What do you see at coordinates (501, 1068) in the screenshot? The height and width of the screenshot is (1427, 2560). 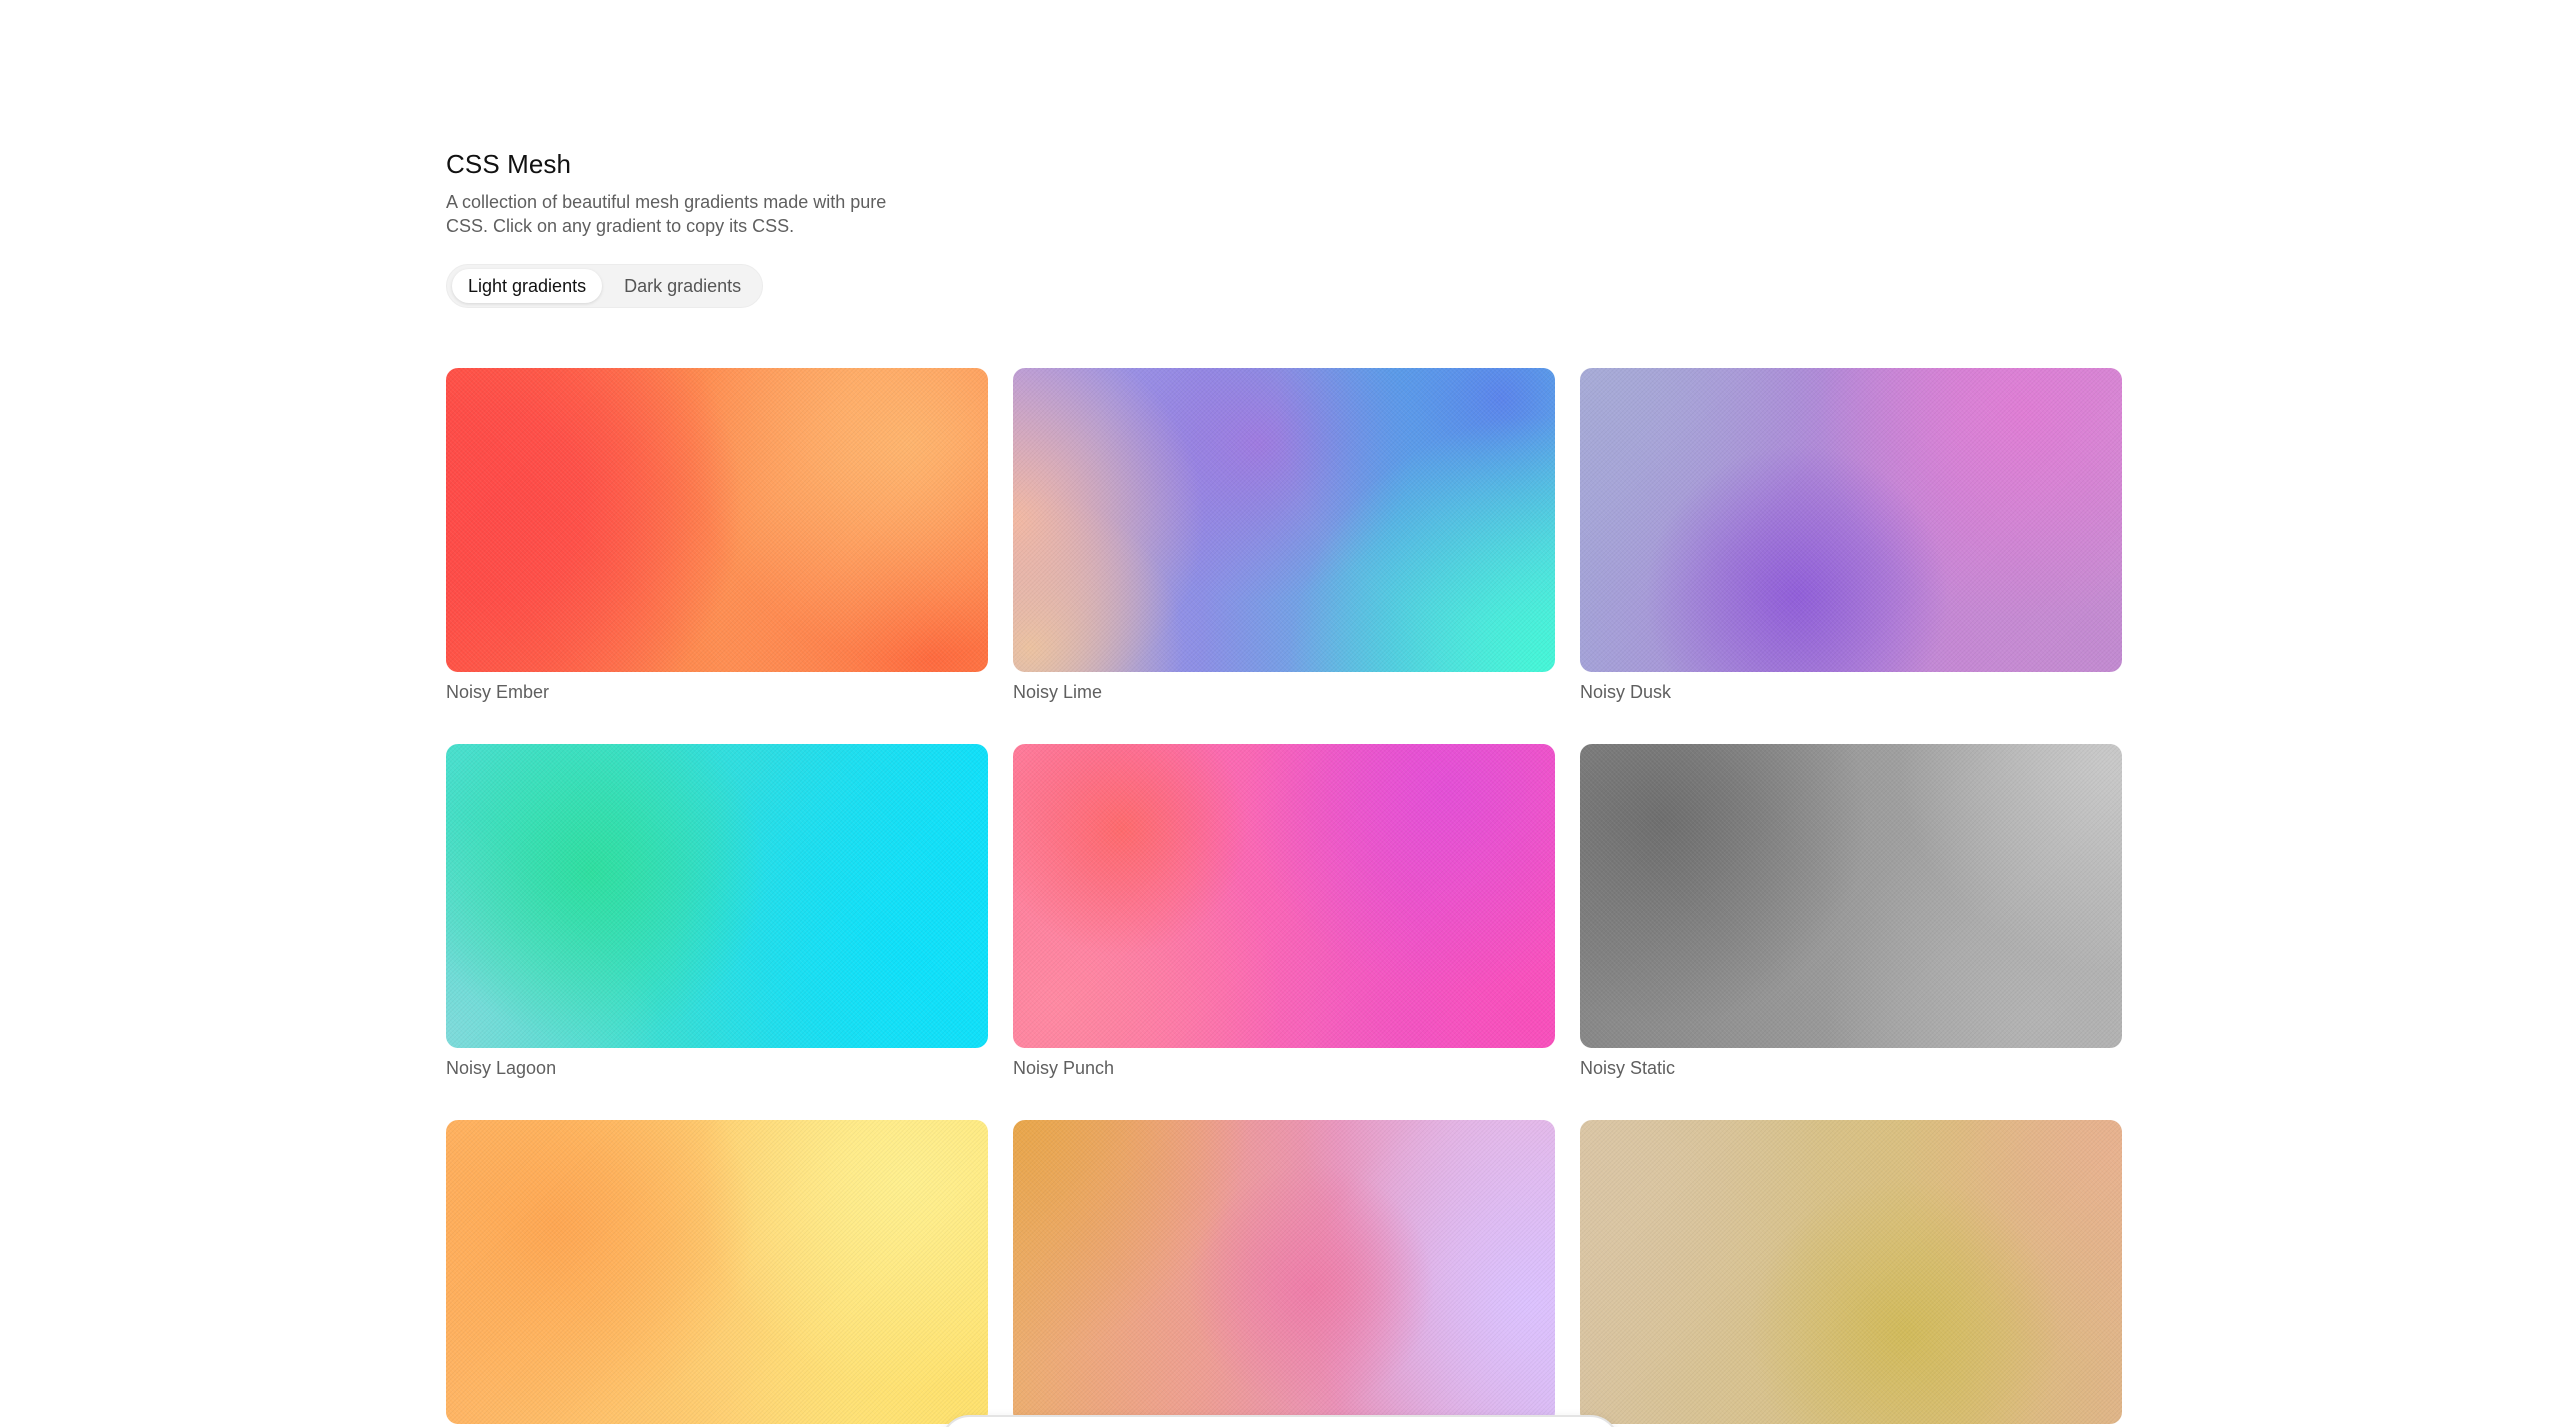 I see `gradient-name: Noisy Lagoon` at bounding box center [501, 1068].